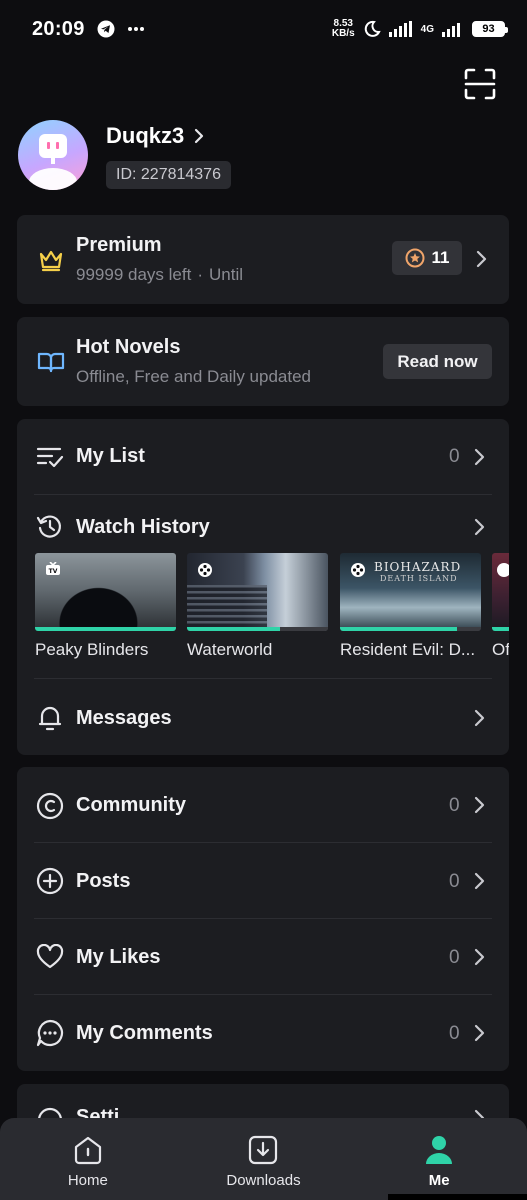 This screenshot has width=527, height=1200. What do you see at coordinates (454, 881) in the screenshot?
I see `posts-count: 0` at bounding box center [454, 881].